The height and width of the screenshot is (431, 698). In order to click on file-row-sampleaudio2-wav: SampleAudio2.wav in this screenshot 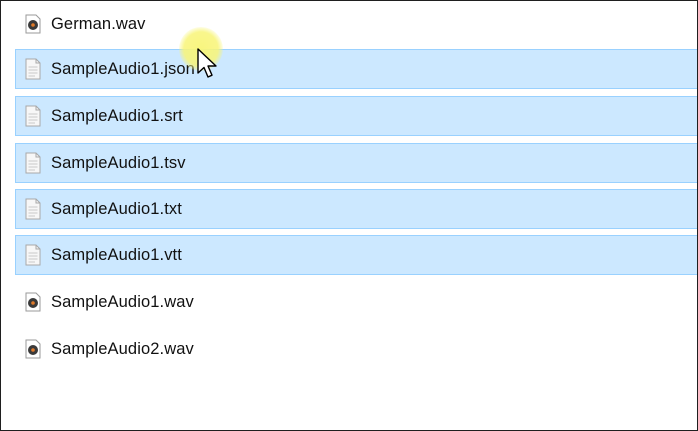, I will do `click(356, 349)`.